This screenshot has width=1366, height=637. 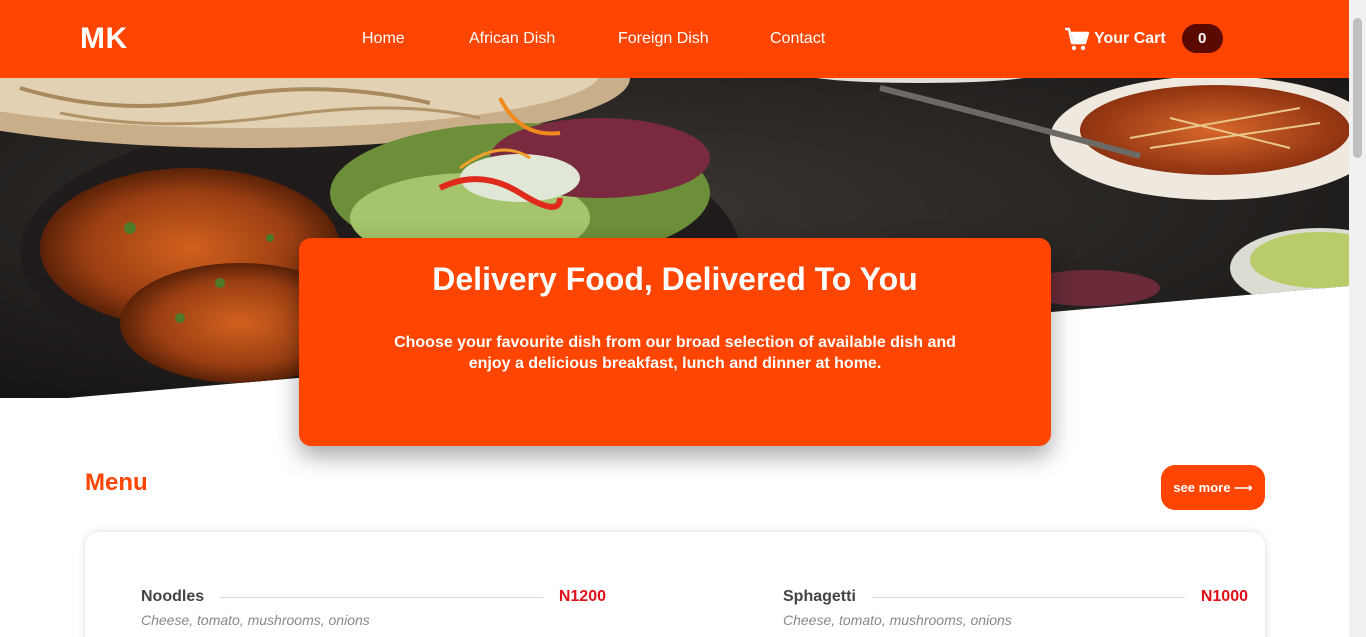 What do you see at coordinates (512, 39) in the screenshot?
I see `nav-african-dish: African Dish` at bounding box center [512, 39].